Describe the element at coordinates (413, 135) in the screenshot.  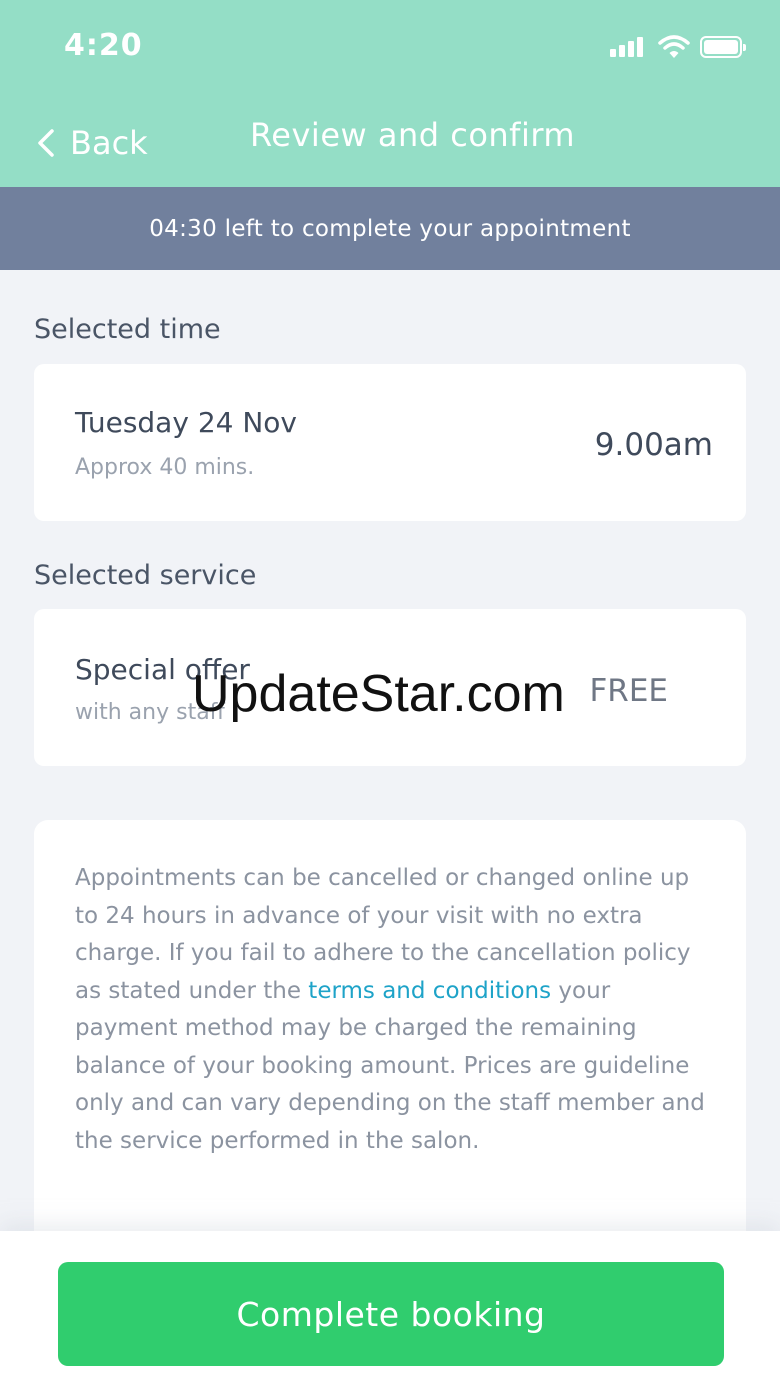
I see `page-title: Review and confirm` at that location.